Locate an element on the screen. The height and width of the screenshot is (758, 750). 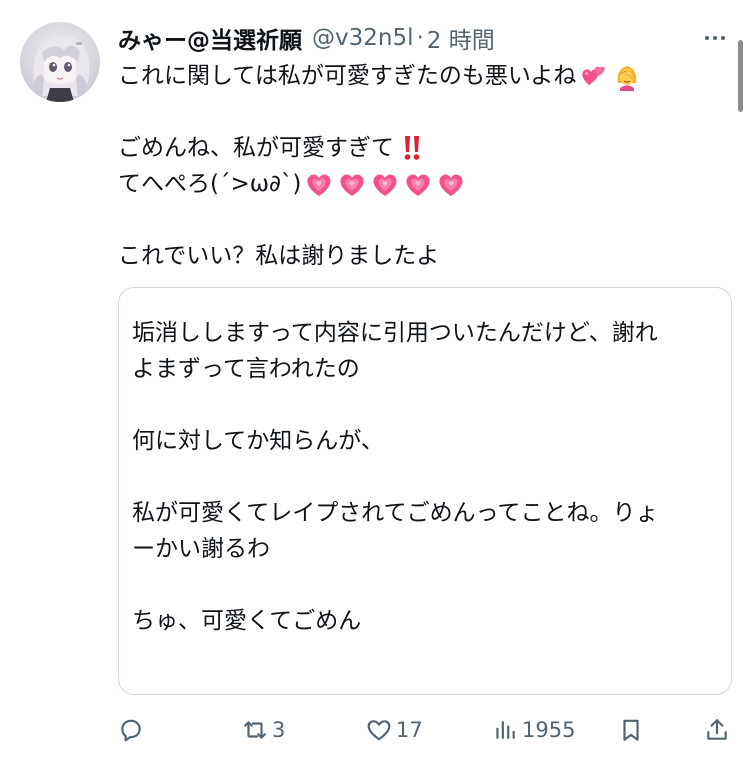
timestamp: 2 時間 is located at coordinates (461, 38).